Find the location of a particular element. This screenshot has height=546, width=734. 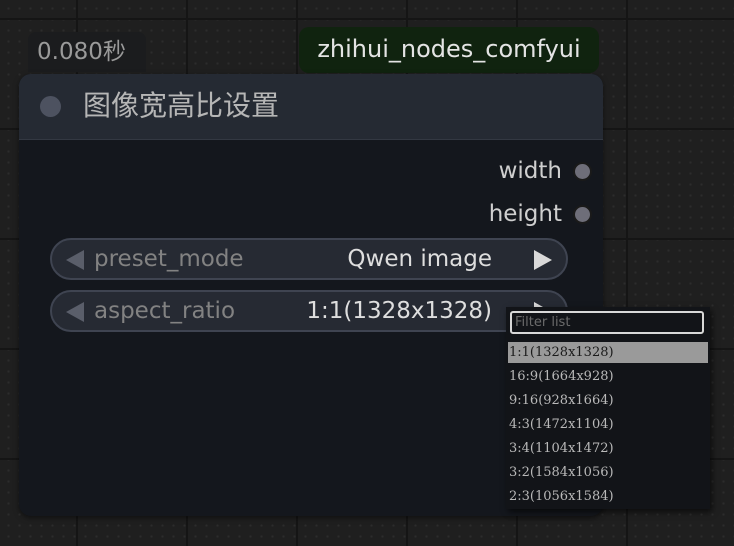

dropdown-option: 1:1(1328x1328) is located at coordinates (608, 352).